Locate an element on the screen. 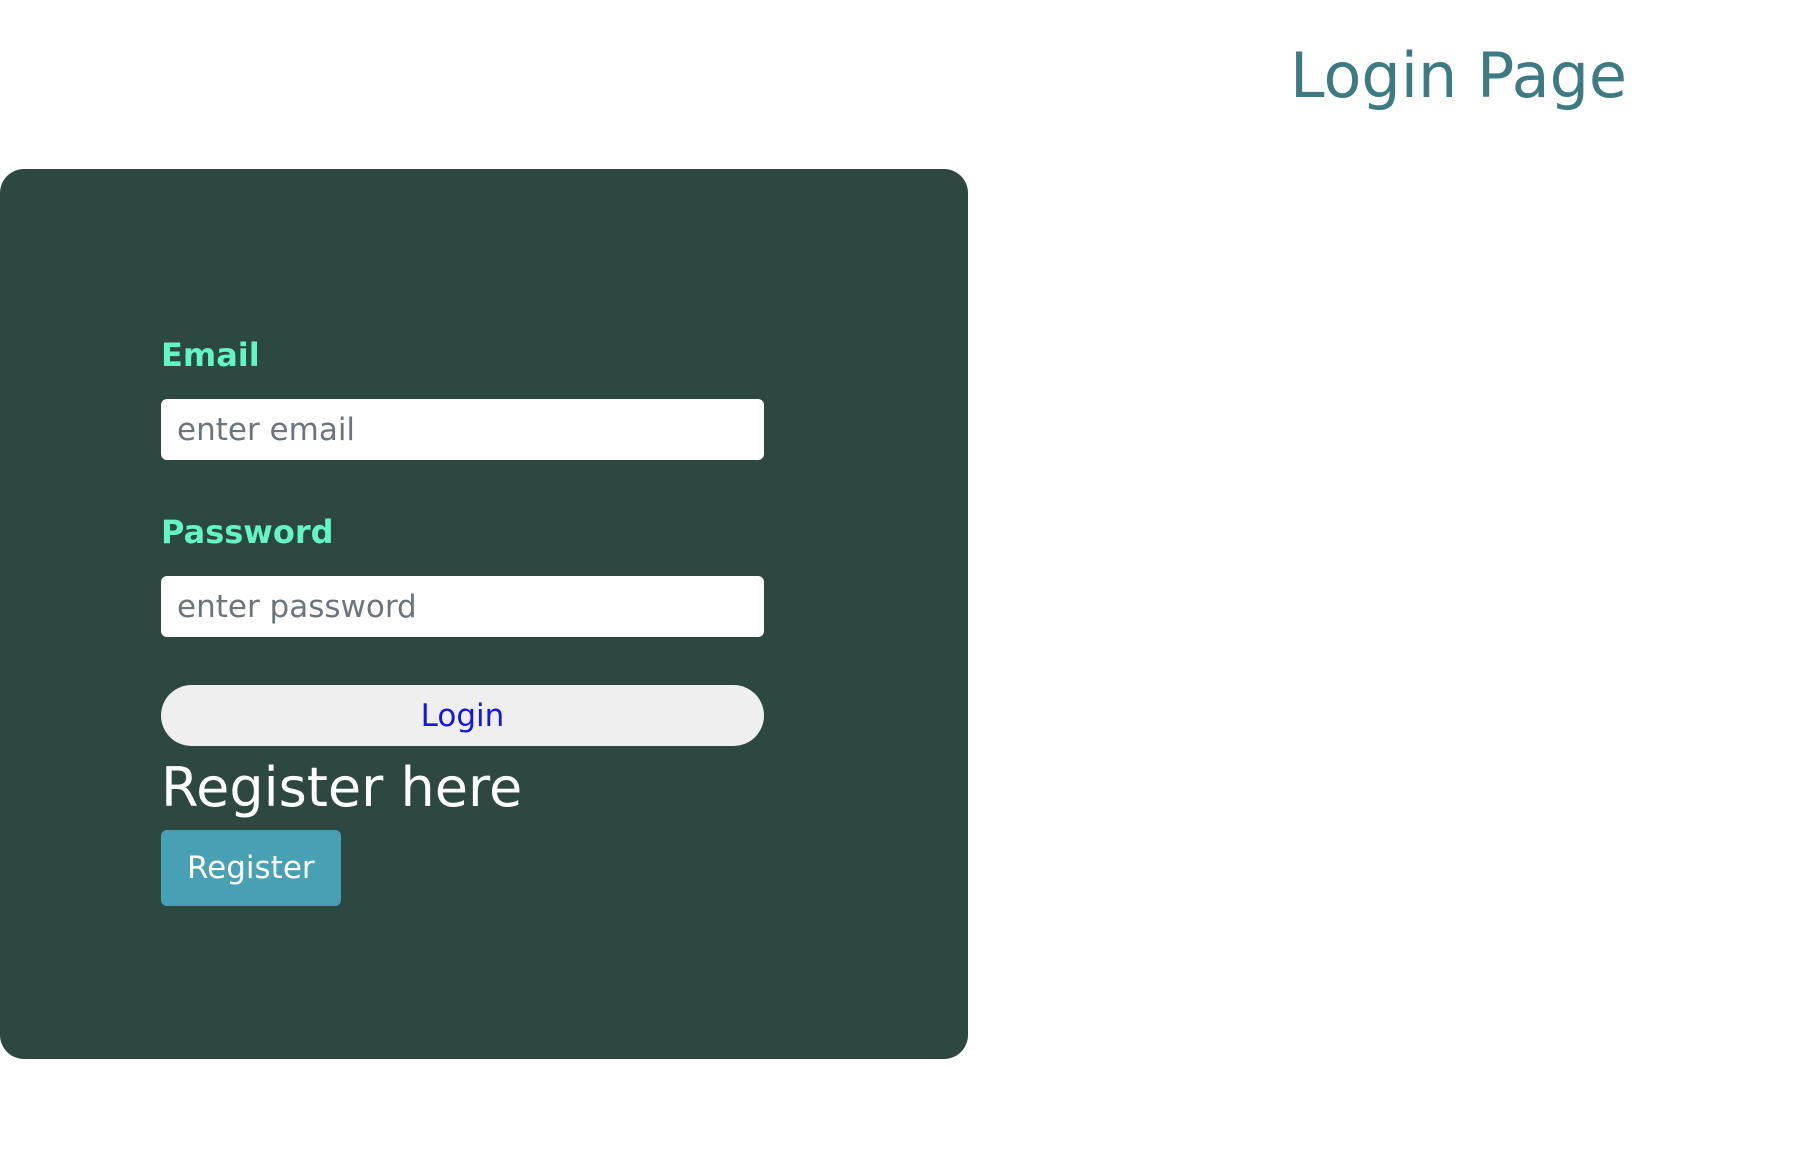 This screenshot has width=1818, height=1154. login-button: Login is located at coordinates (462, 715).